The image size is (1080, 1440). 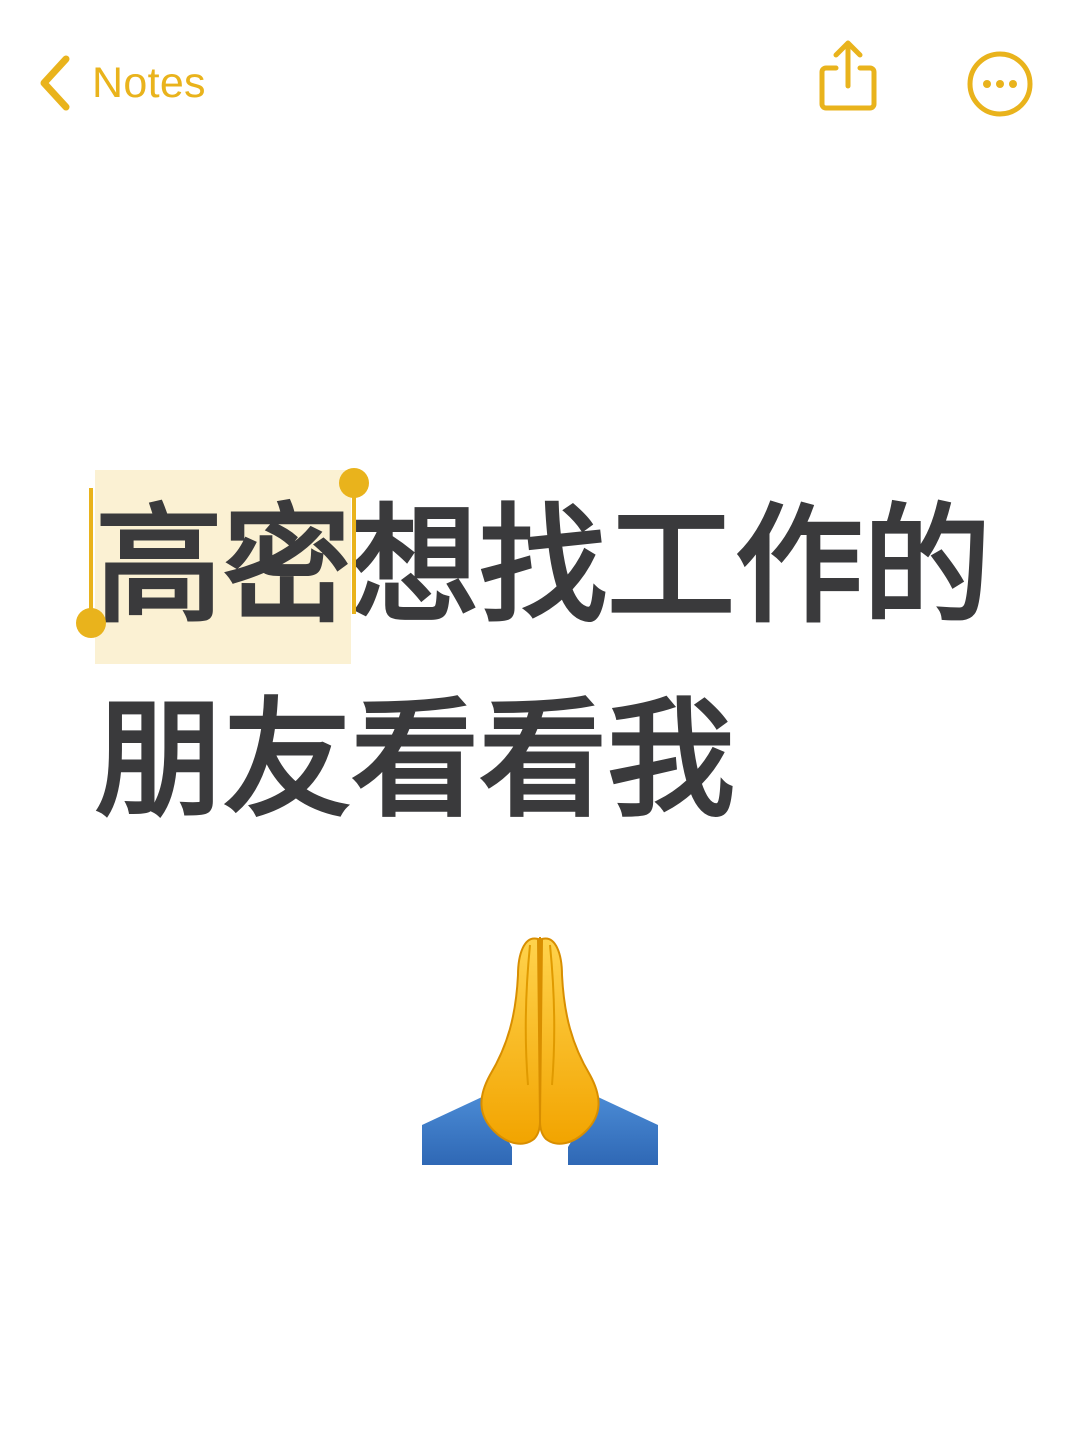 I want to click on back-button-label: Notes, so click(x=149, y=82).